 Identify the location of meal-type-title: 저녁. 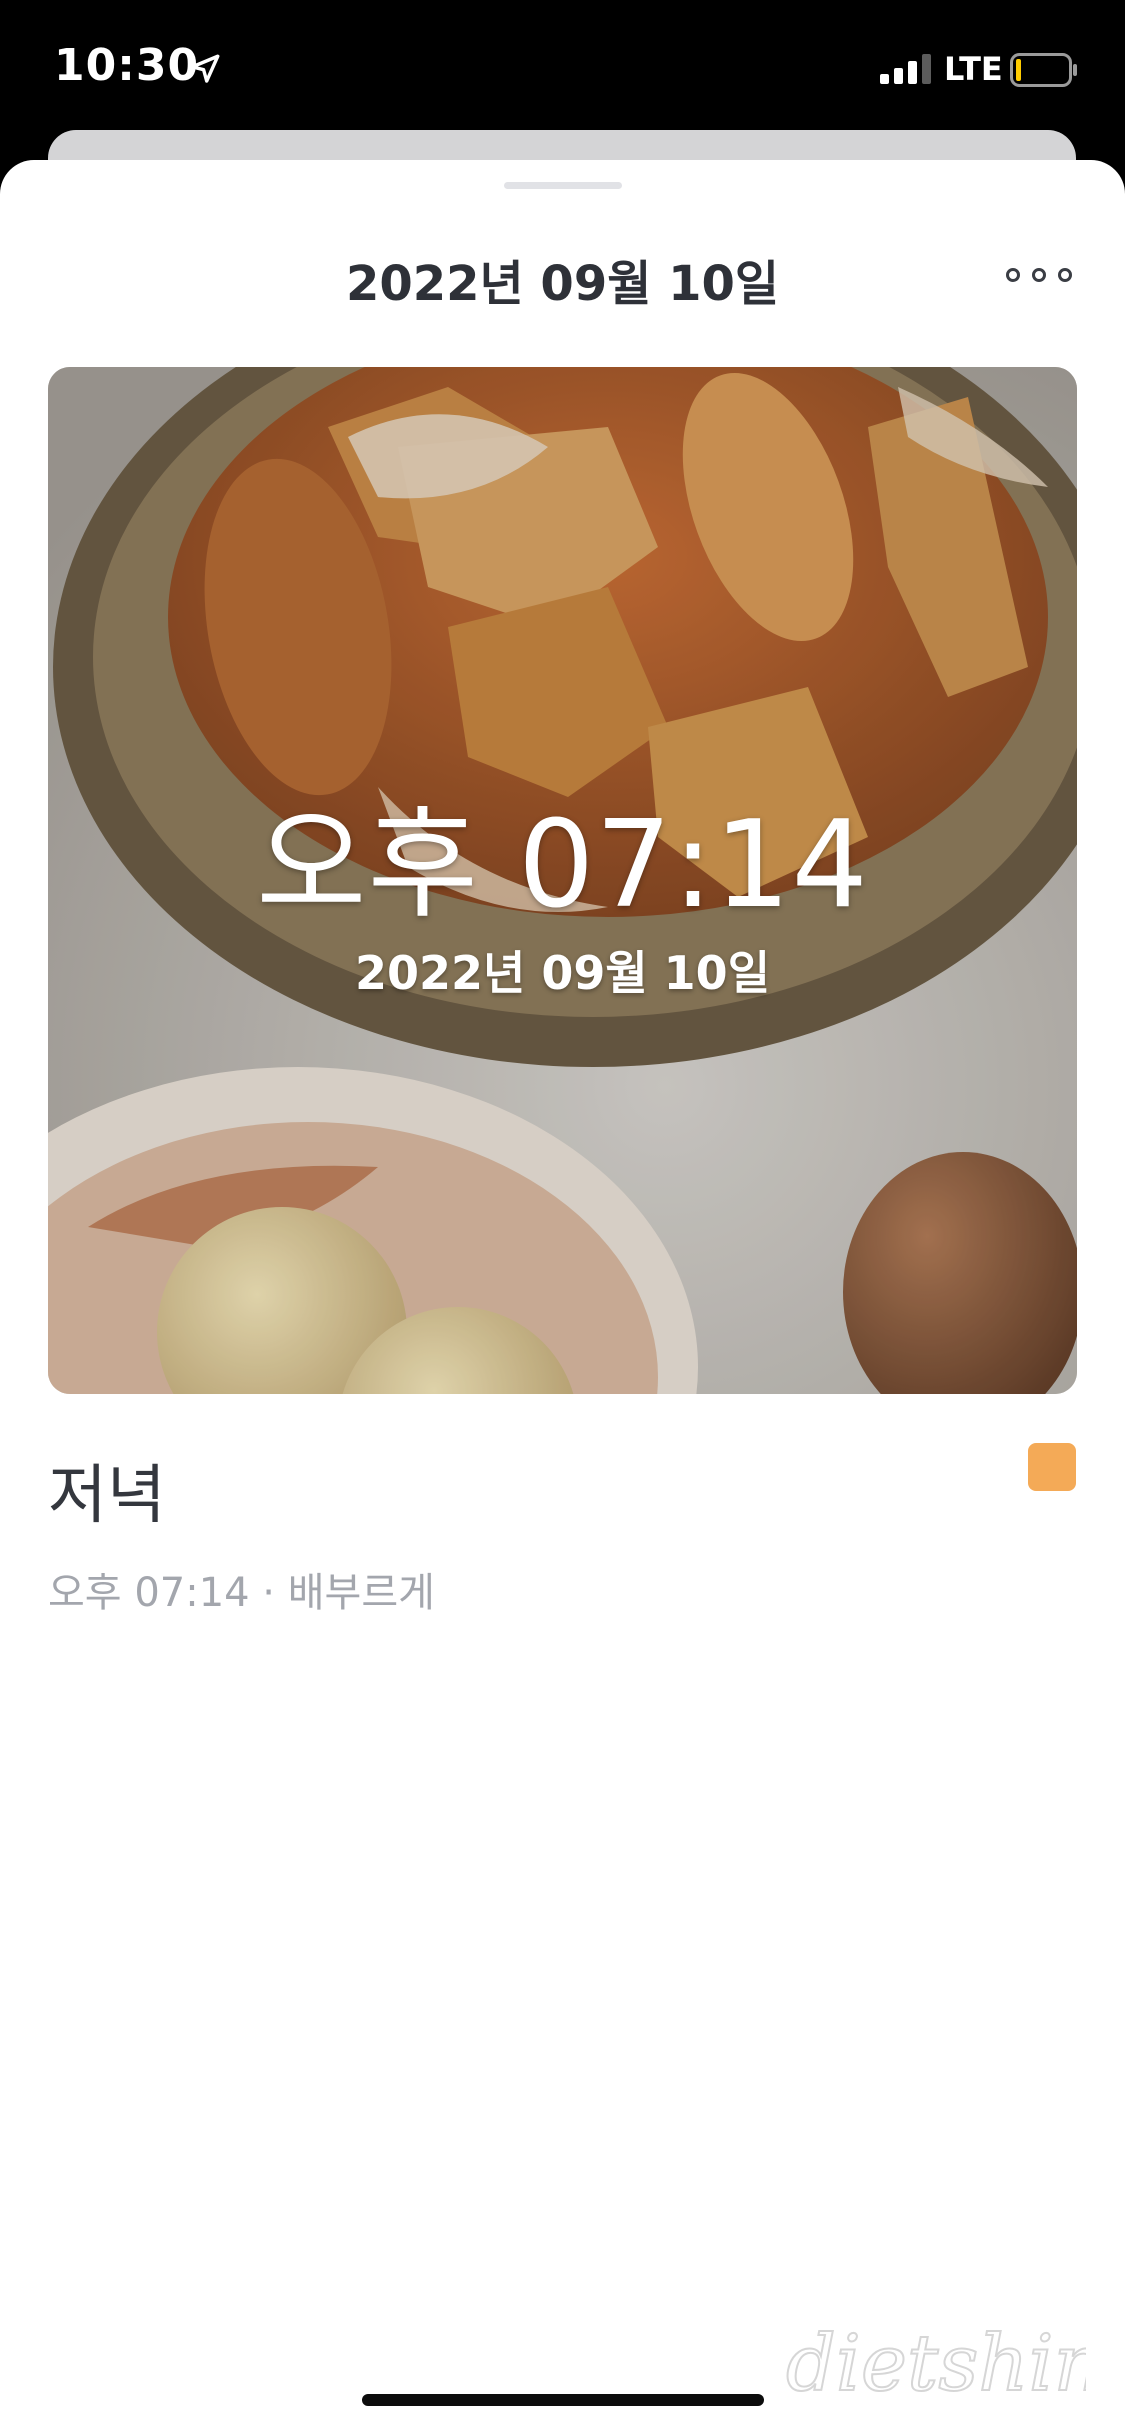
(107, 1496).